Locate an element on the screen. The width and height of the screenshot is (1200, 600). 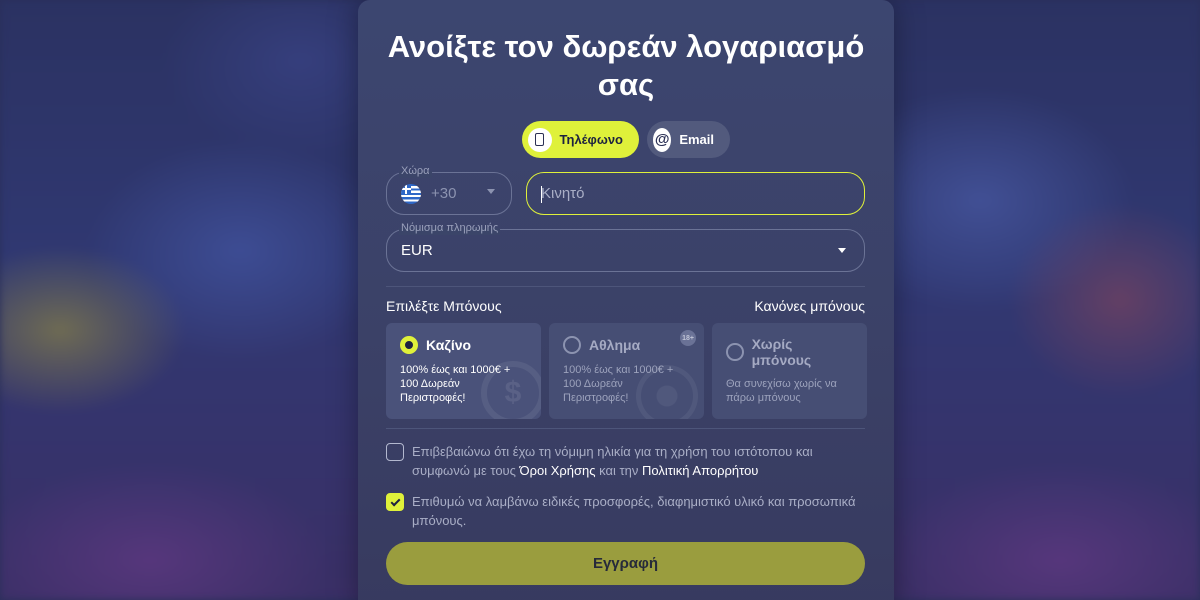
tab-email-label: Email is located at coordinates (696, 139).